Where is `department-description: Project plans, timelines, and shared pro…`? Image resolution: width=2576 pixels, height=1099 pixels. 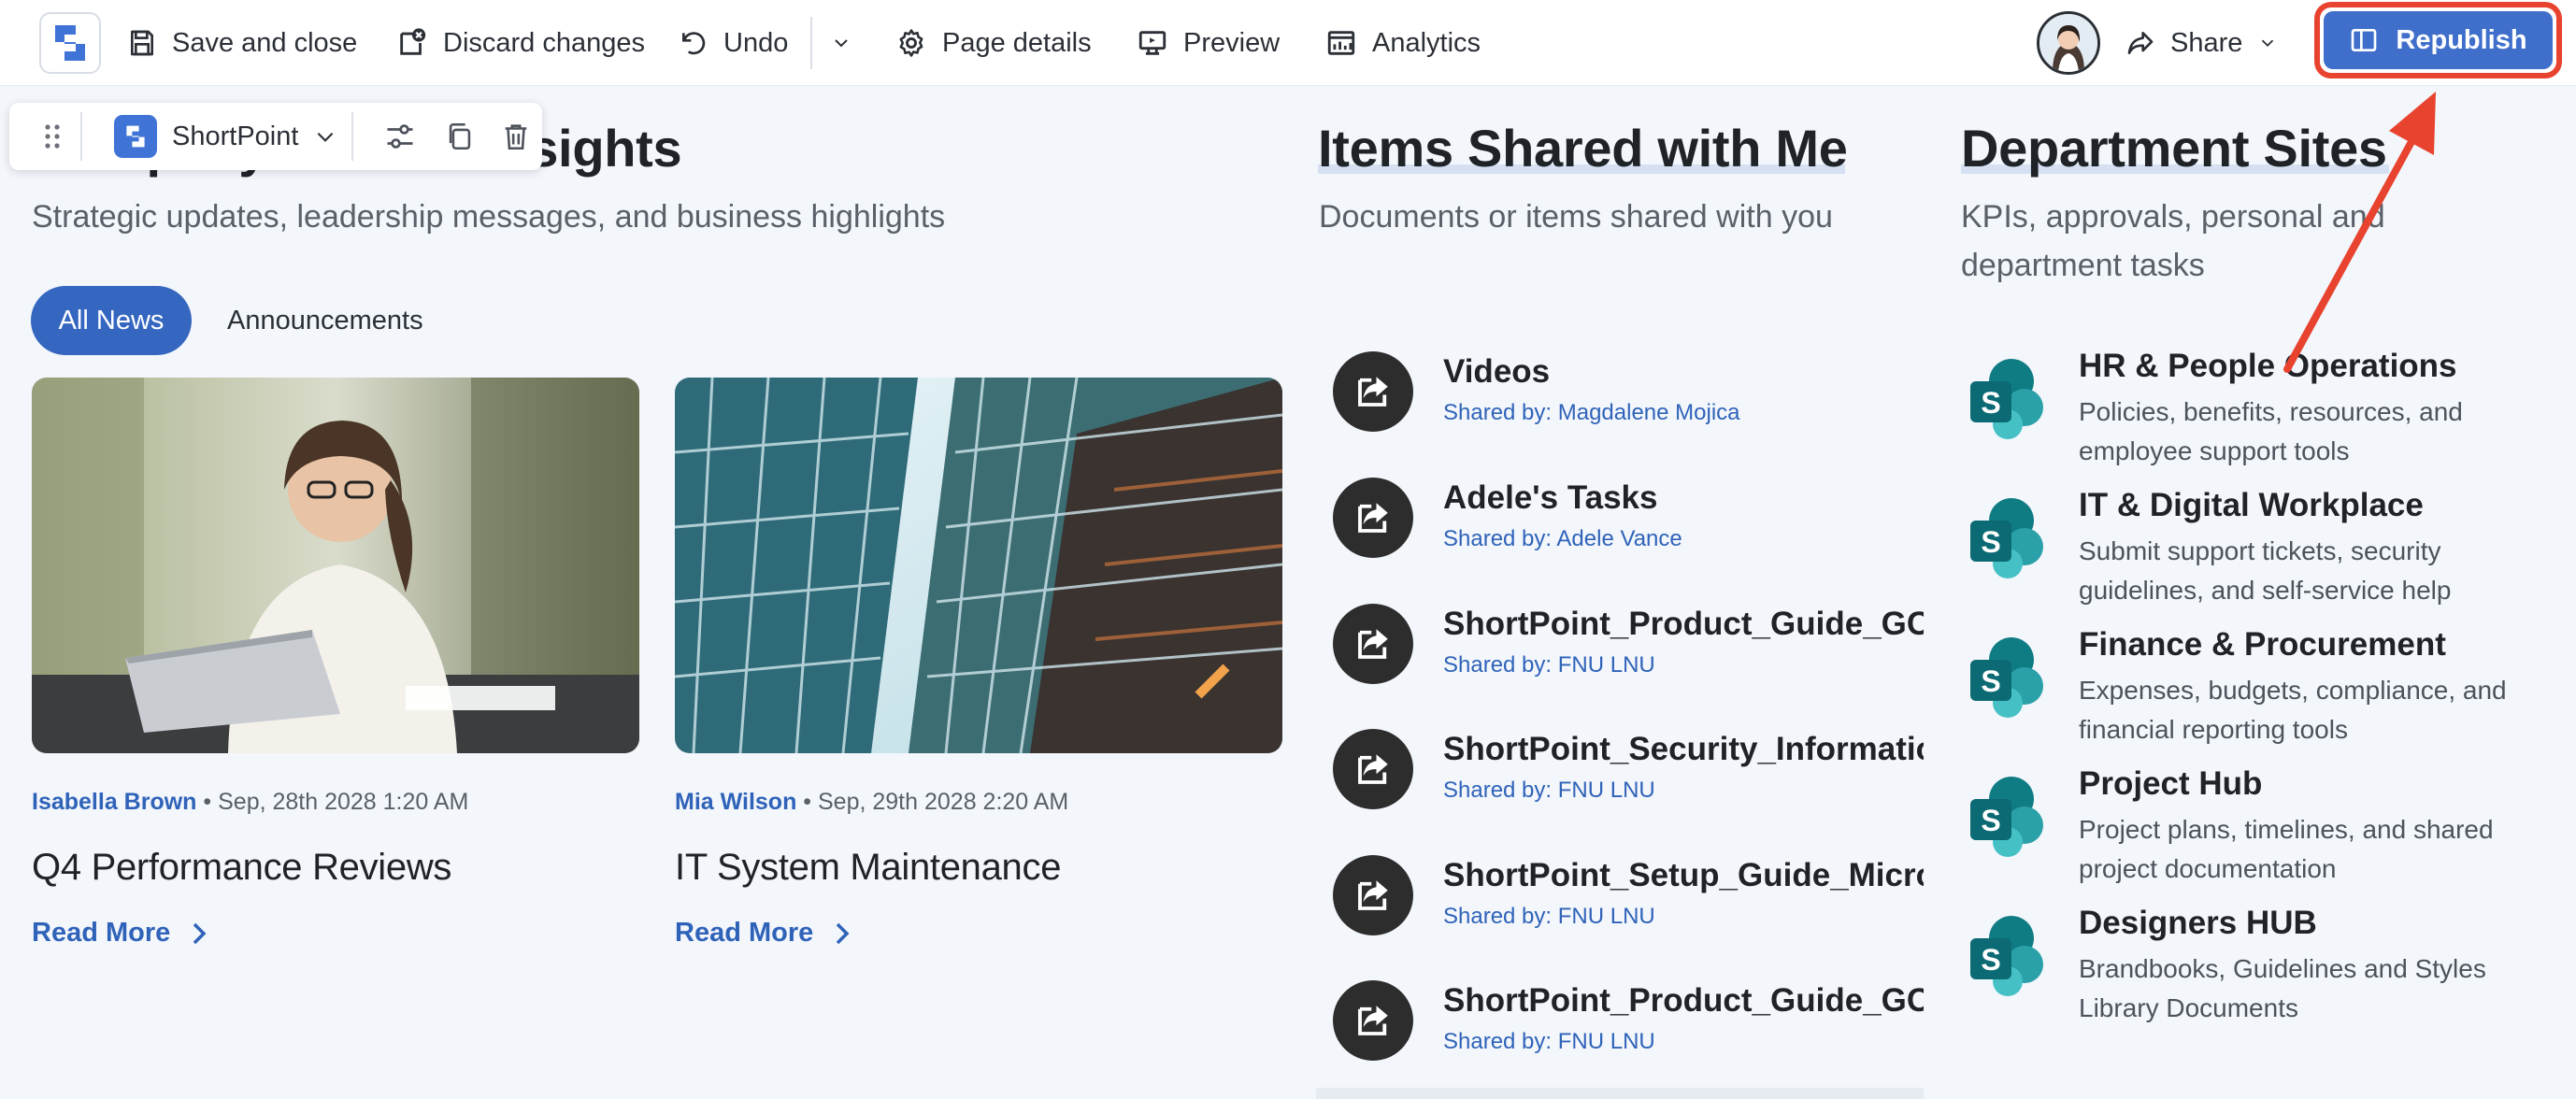
department-description: Project plans, timelines, and shared pro… is located at coordinates (2286, 849).